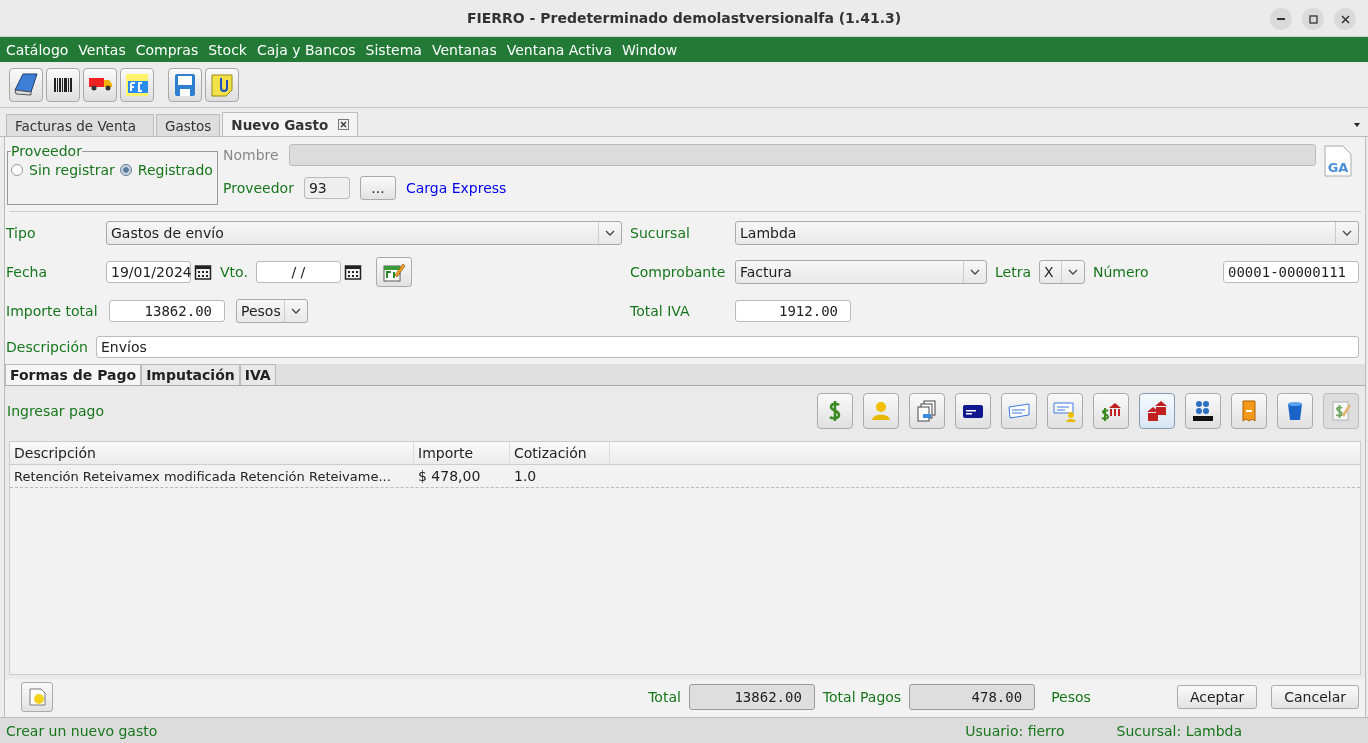 This screenshot has width=1368, height=743. I want to click on tab: Nuevo Gasto, so click(290, 124).